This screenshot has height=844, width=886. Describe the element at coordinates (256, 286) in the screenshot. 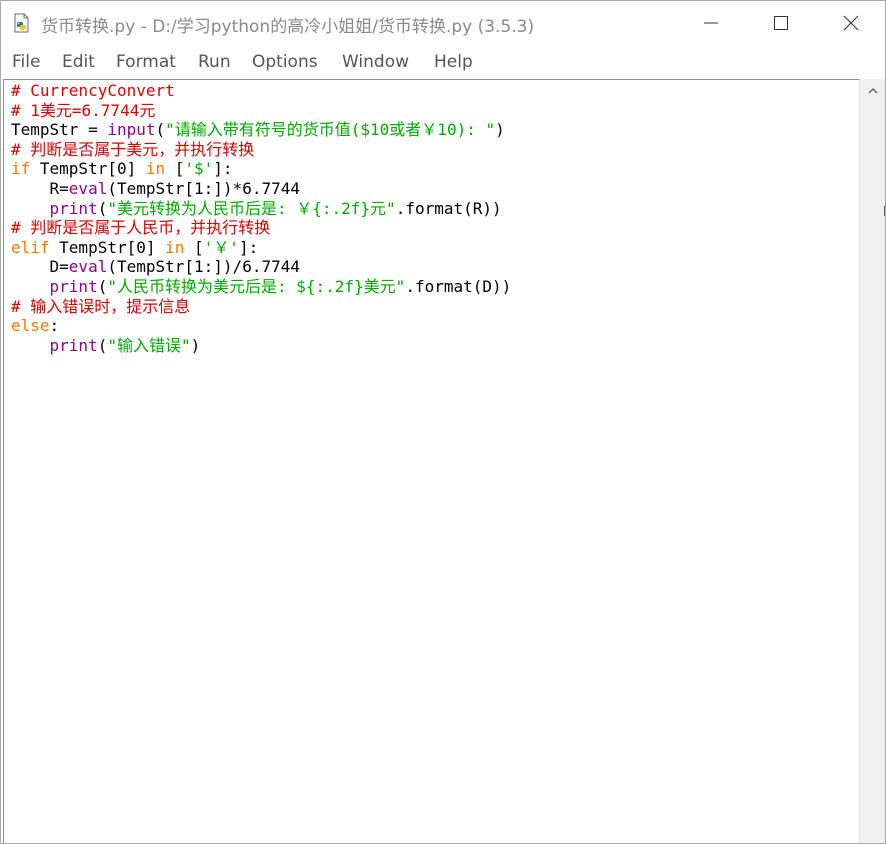

I see `string-token: "人民币转换为美元后是: ${:.2f}美元"` at that location.